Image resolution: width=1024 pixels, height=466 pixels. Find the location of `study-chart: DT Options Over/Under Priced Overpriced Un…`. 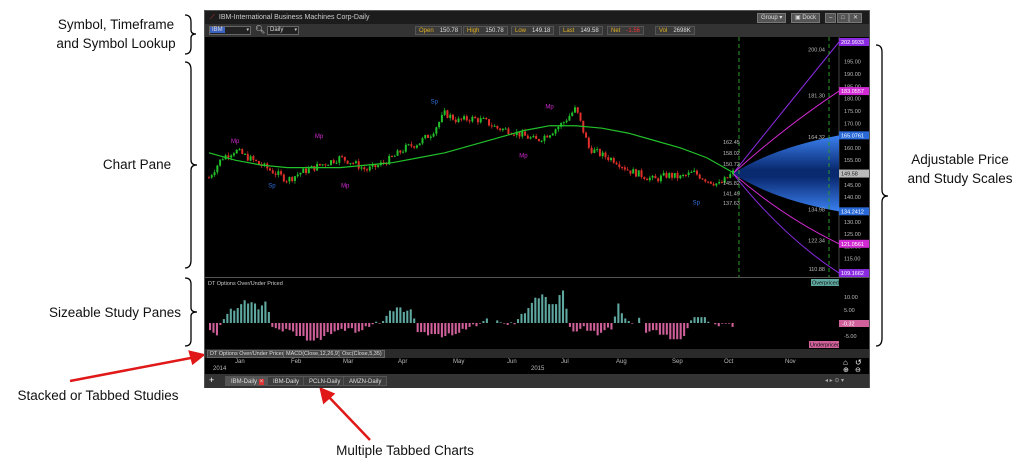

study-chart: DT Options Over/Under Priced Overpriced Un… is located at coordinates (537, 313).